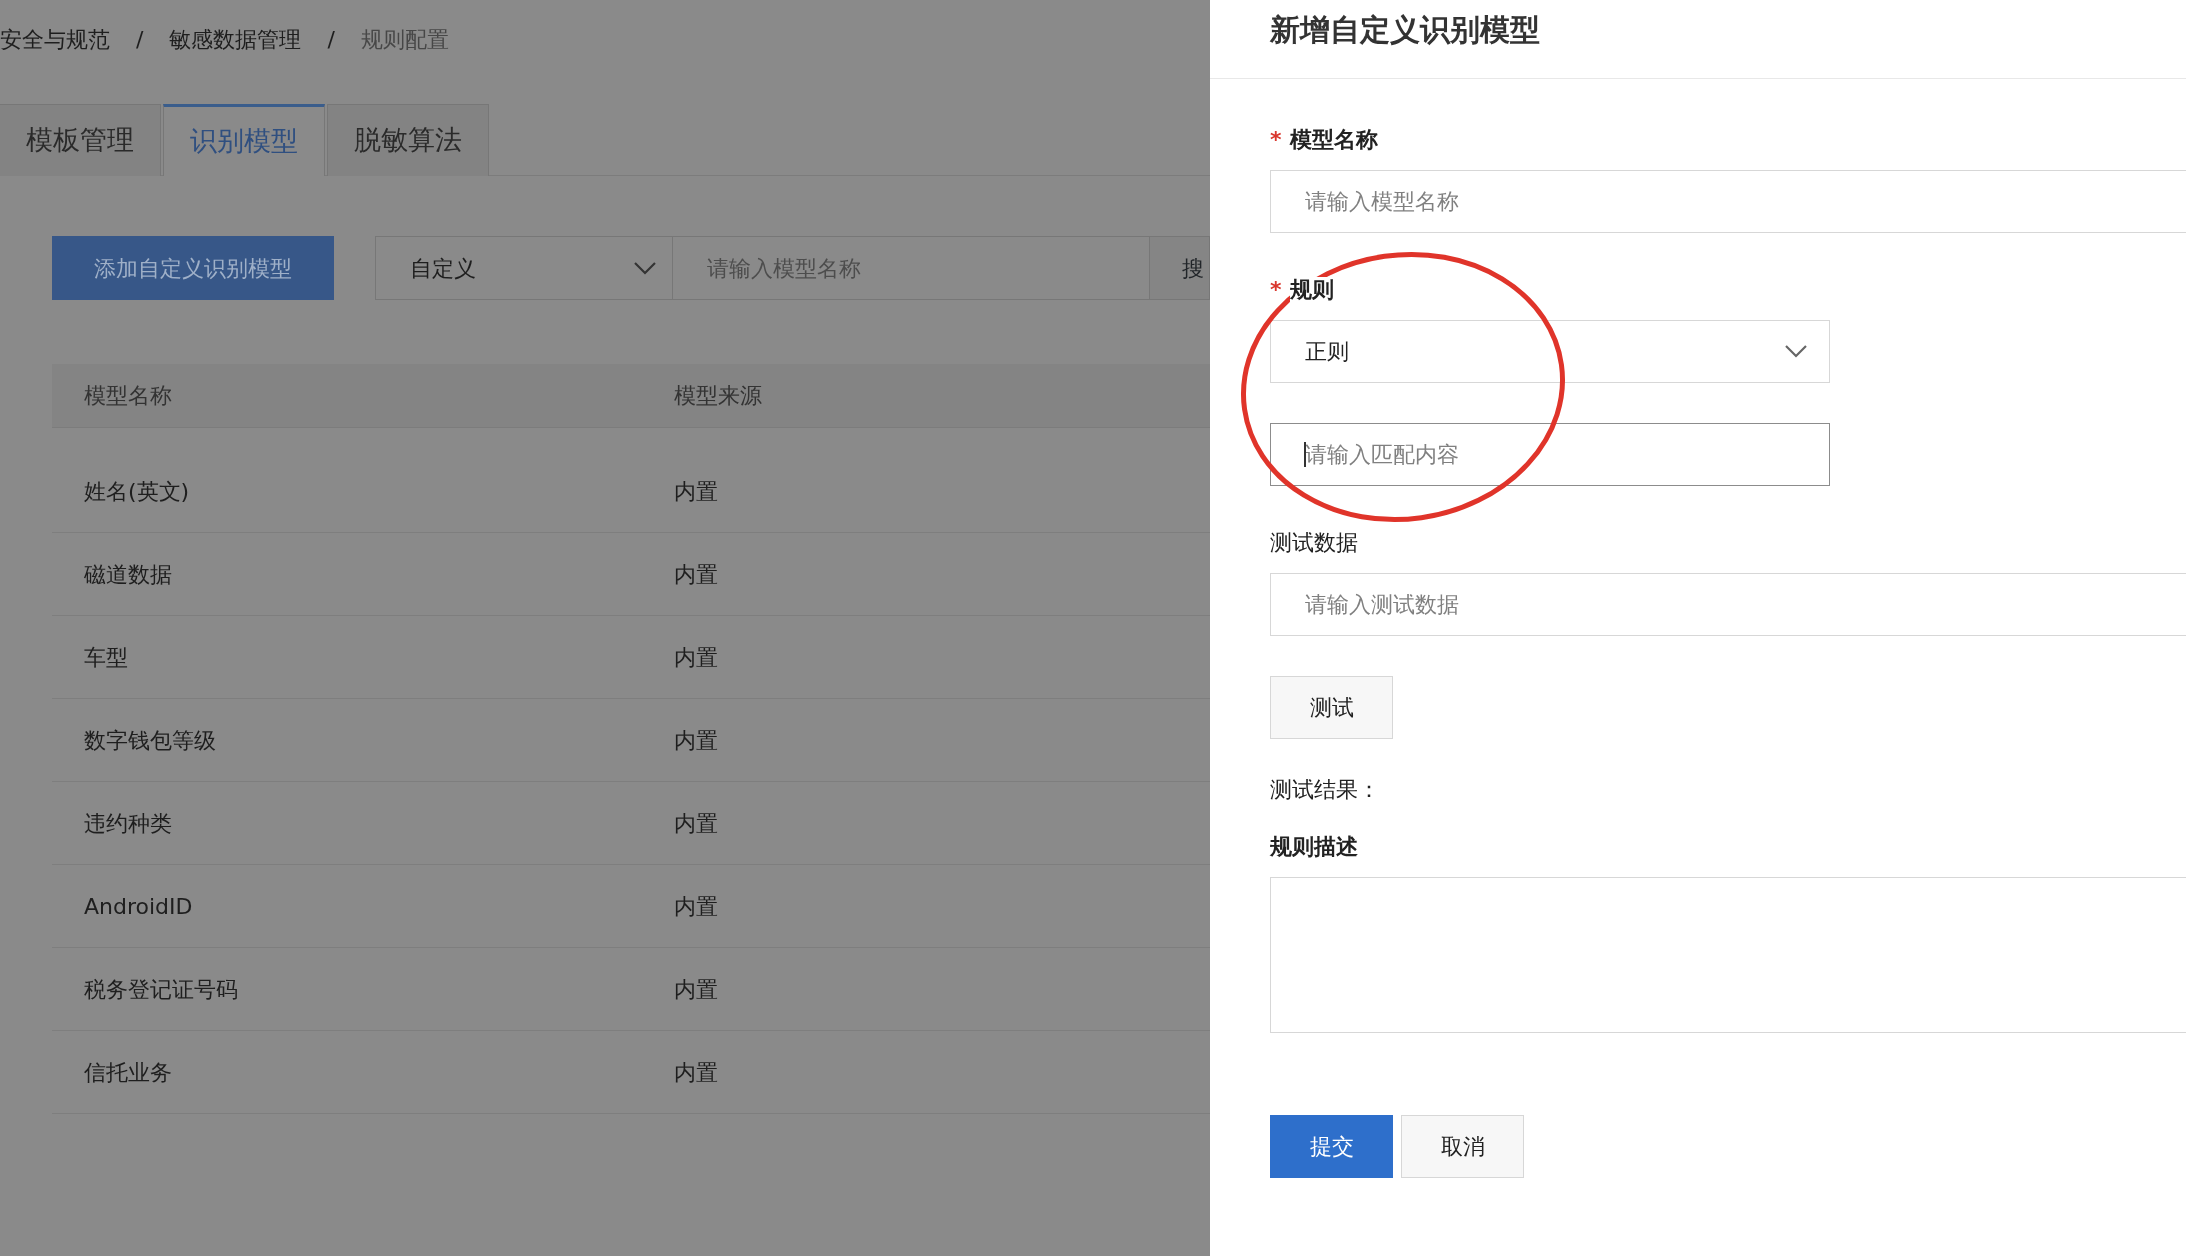 The width and height of the screenshot is (2186, 1256). Describe the element at coordinates (1314, 847) in the screenshot. I see `field-label: 规则描述` at that location.